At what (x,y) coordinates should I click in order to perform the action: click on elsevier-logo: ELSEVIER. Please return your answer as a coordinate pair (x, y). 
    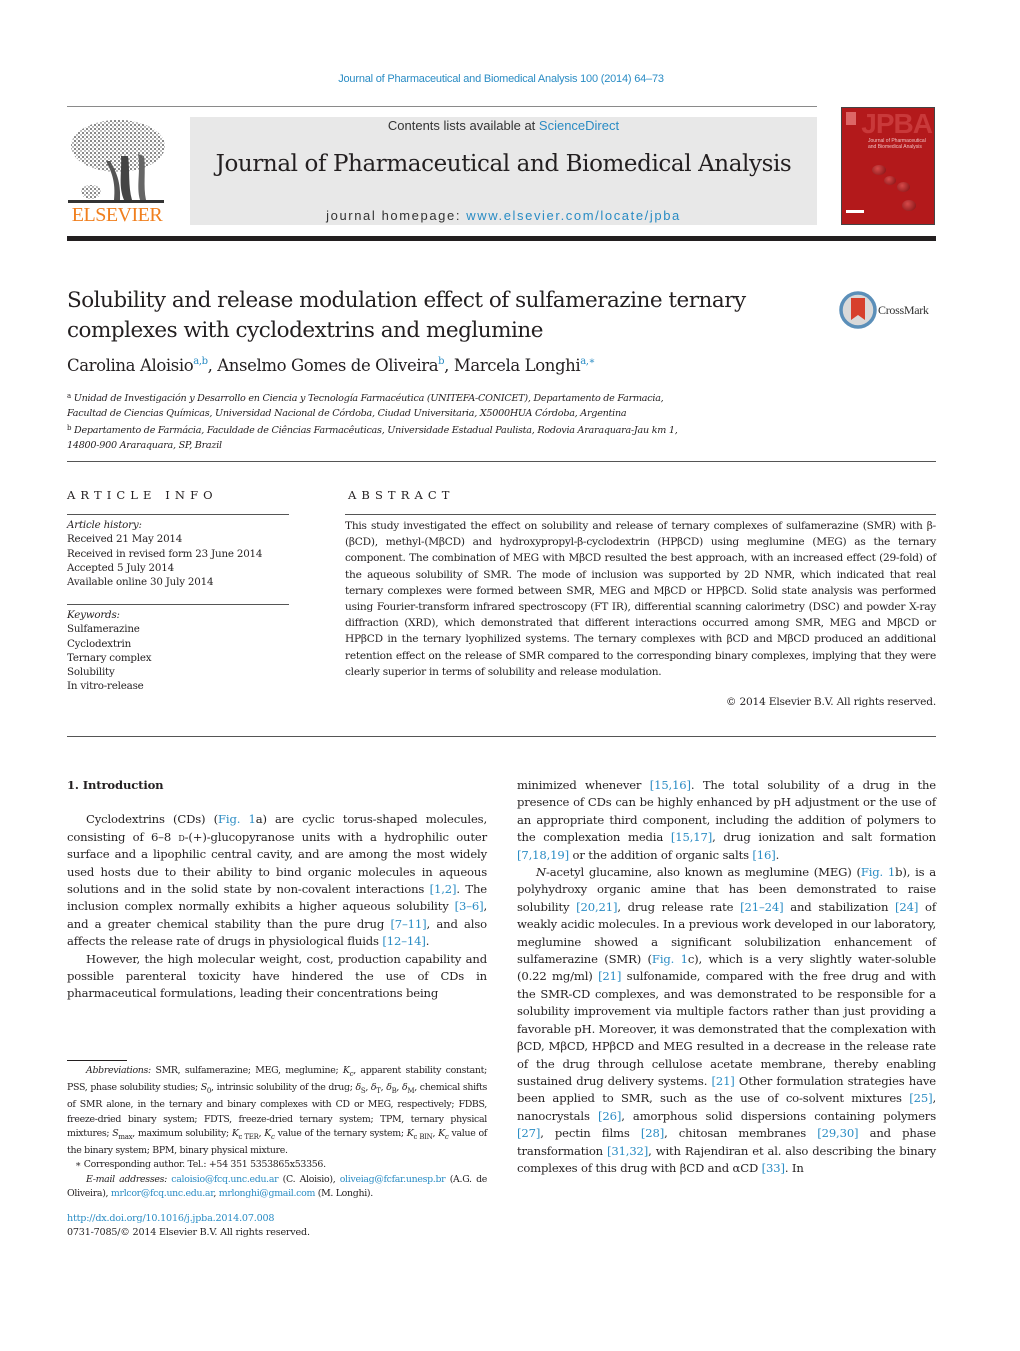
    Looking at the image, I should click on (117, 172).